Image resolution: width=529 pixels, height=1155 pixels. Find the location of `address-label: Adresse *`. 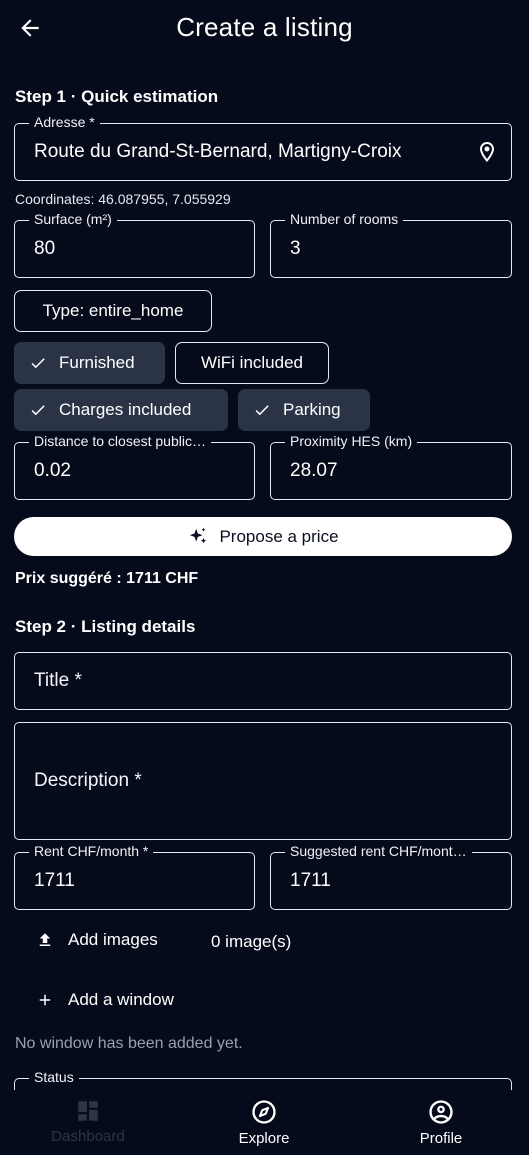

address-label: Adresse * is located at coordinates (64, 122).